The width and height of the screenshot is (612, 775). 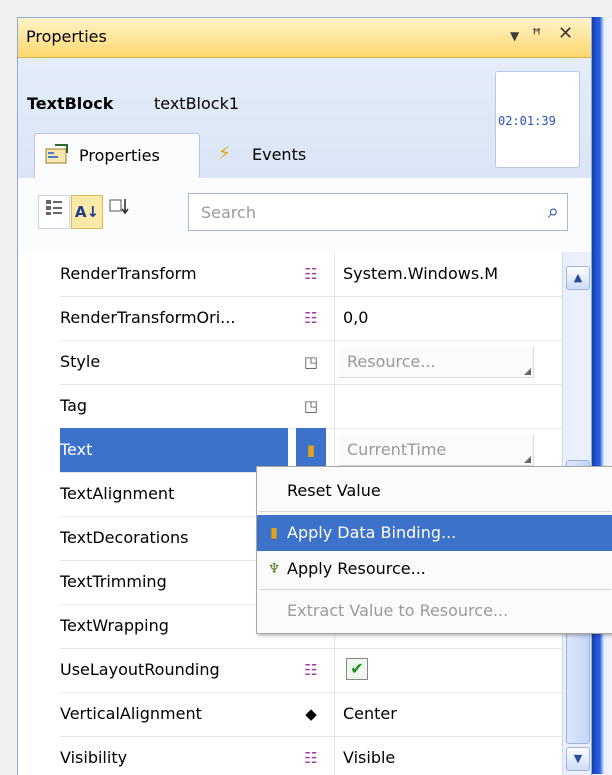 I want to click on pin-icon: ꟸ, so click(x=536, y=34).